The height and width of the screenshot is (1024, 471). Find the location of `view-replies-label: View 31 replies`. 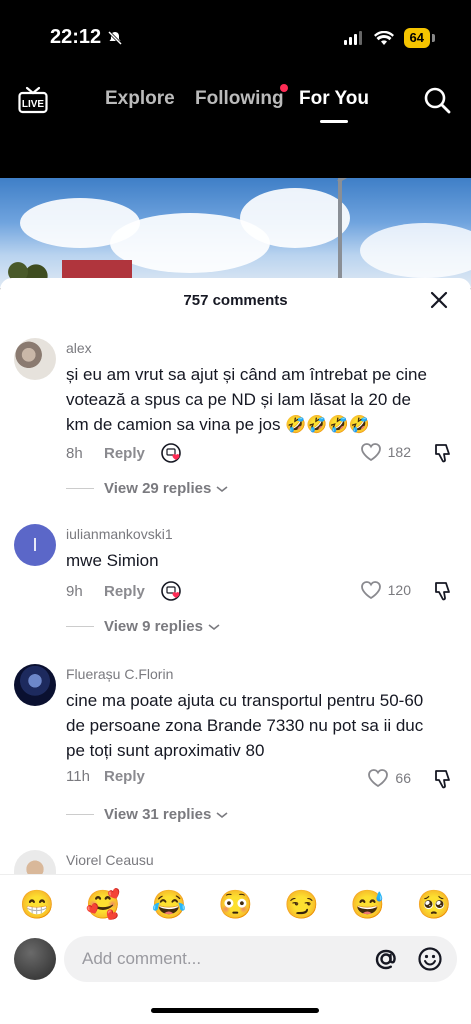

view-replies-label: View 31 replies is located at coordinates (158, 814).